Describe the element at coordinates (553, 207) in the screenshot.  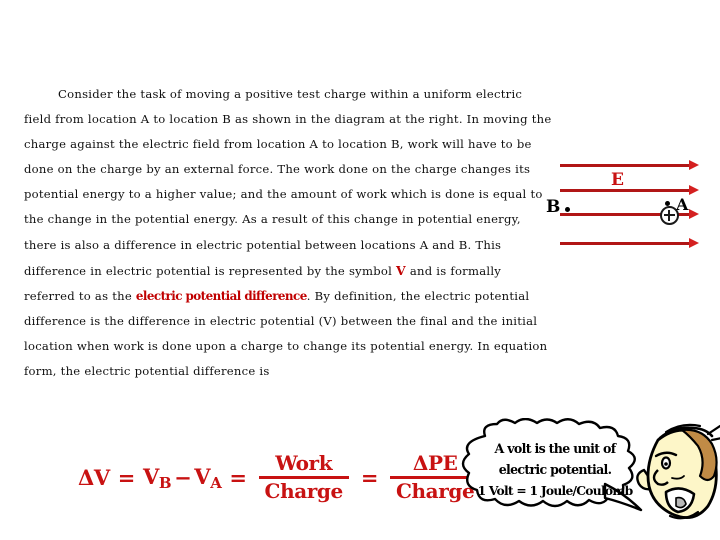
I see `point-label-b: B` at that location.